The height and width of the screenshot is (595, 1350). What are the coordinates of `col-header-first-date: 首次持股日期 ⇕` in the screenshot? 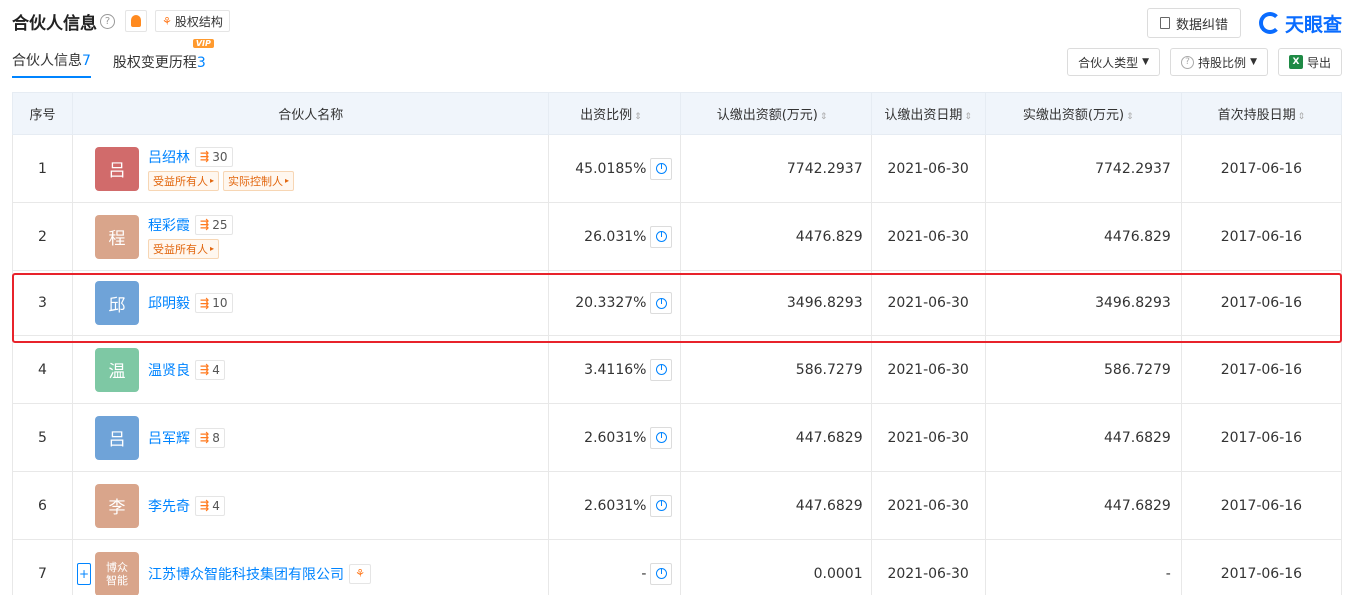 It's located at (1261, 113).